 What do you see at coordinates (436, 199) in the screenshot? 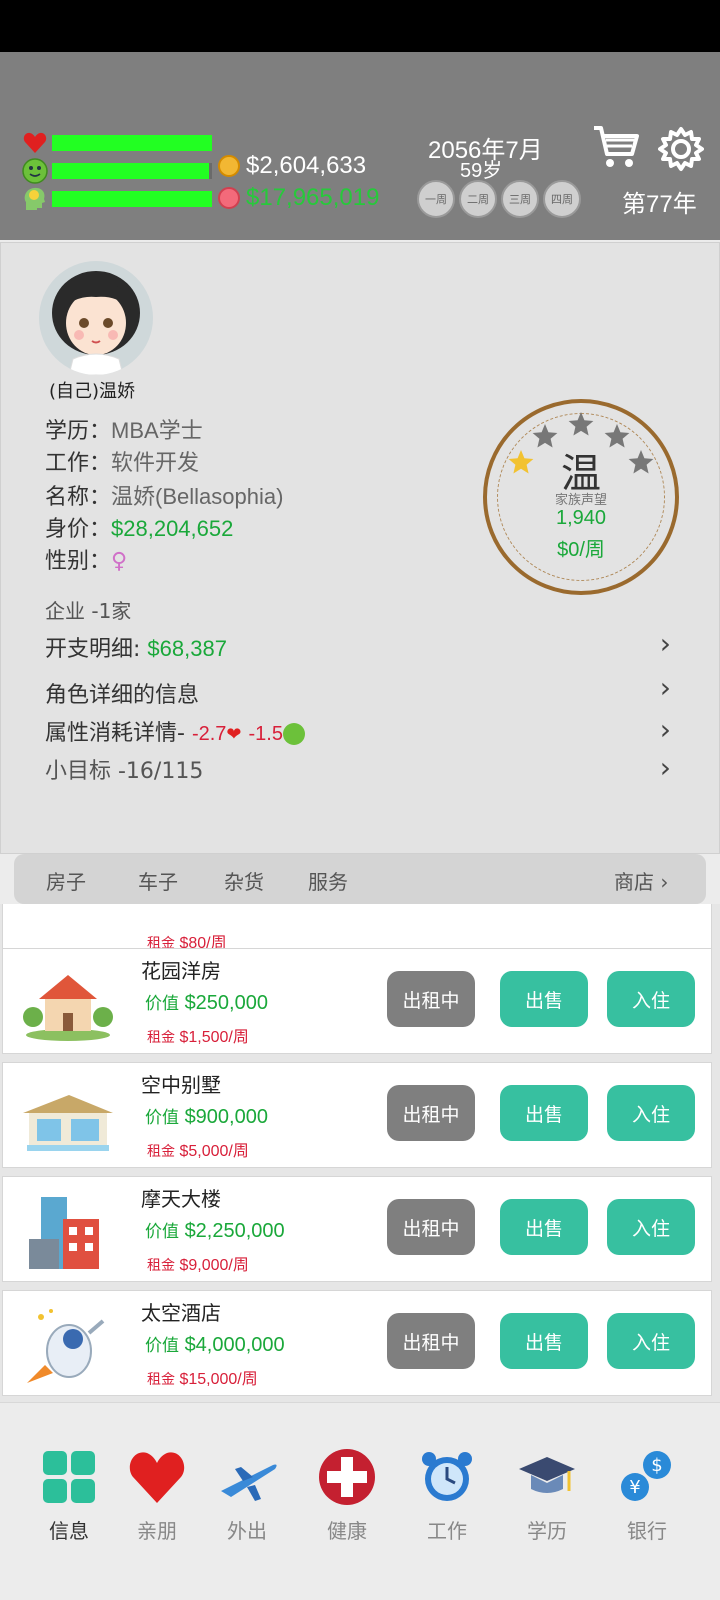
I see `week-1-button: 一周` at bounding box center [436, 199].